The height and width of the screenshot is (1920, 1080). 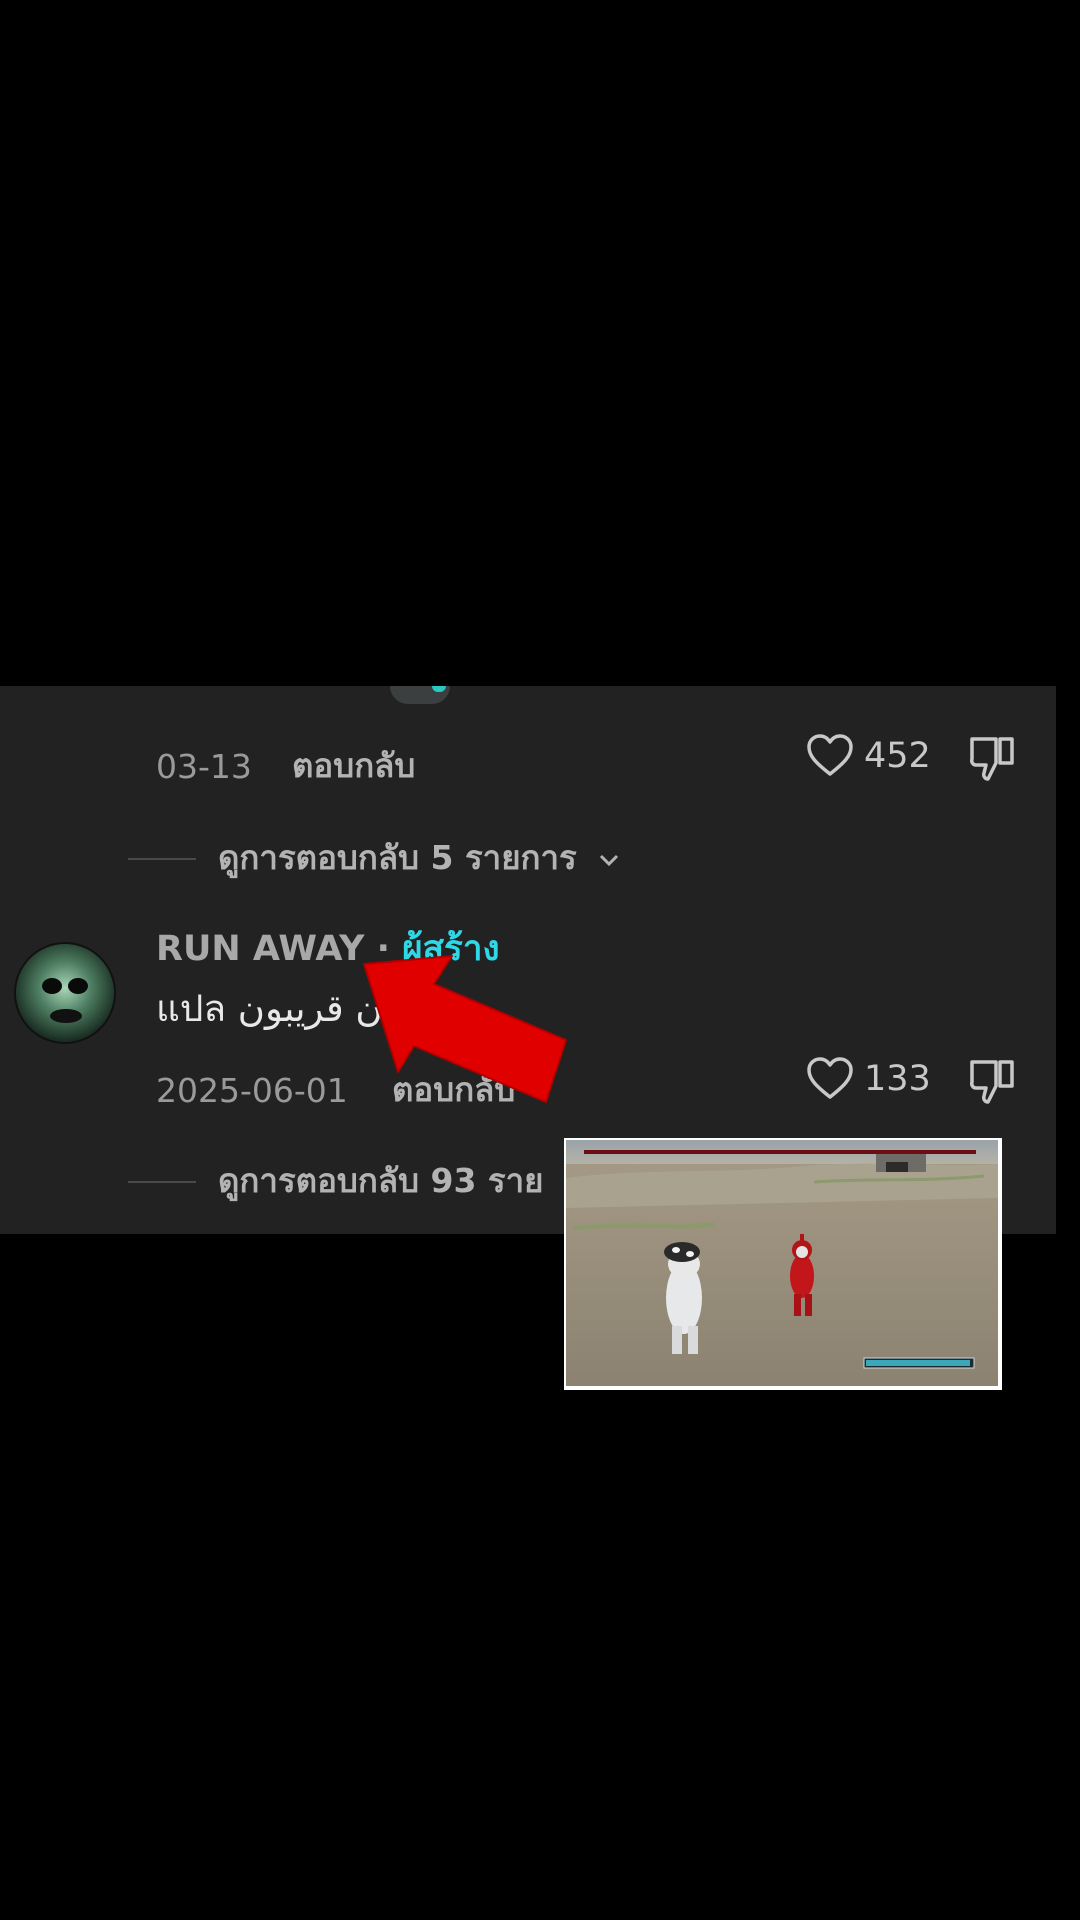 I want to click on comment-text: แปล ن قريبون, so click(x=269, y=1008).